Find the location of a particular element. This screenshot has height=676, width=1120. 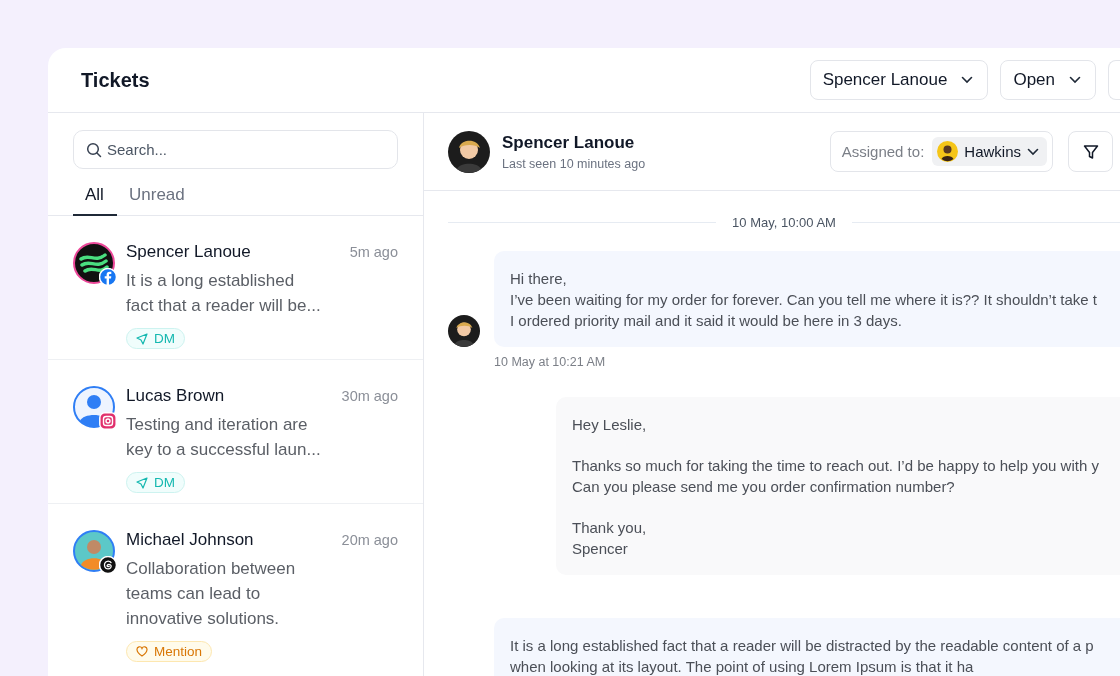

threads-icon is located at coordinates (108, 565).